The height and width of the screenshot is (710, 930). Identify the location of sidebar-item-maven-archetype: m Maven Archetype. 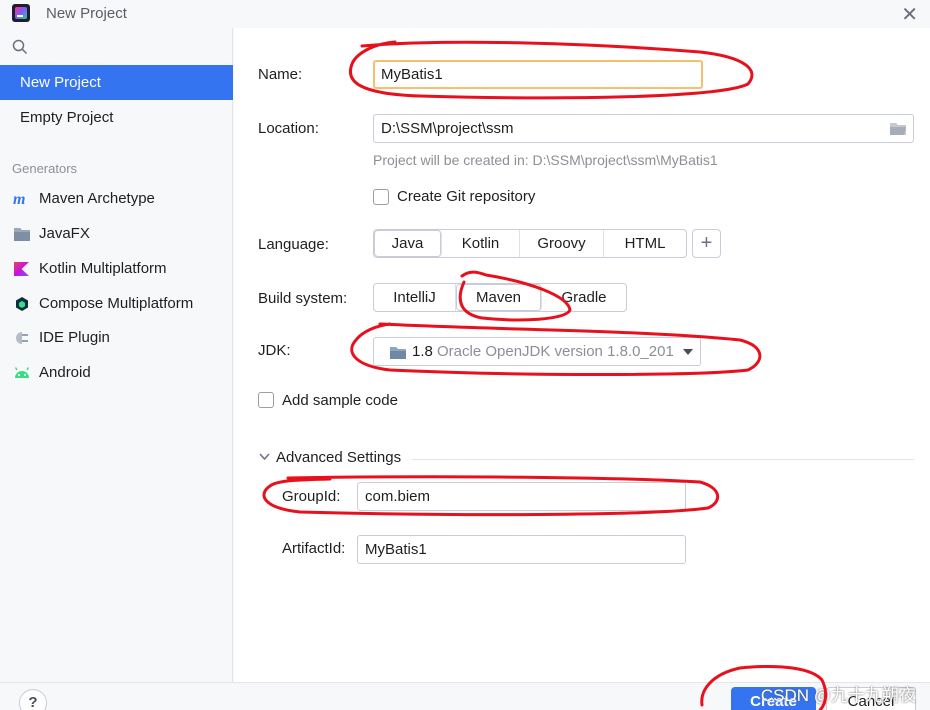
(116, 199).